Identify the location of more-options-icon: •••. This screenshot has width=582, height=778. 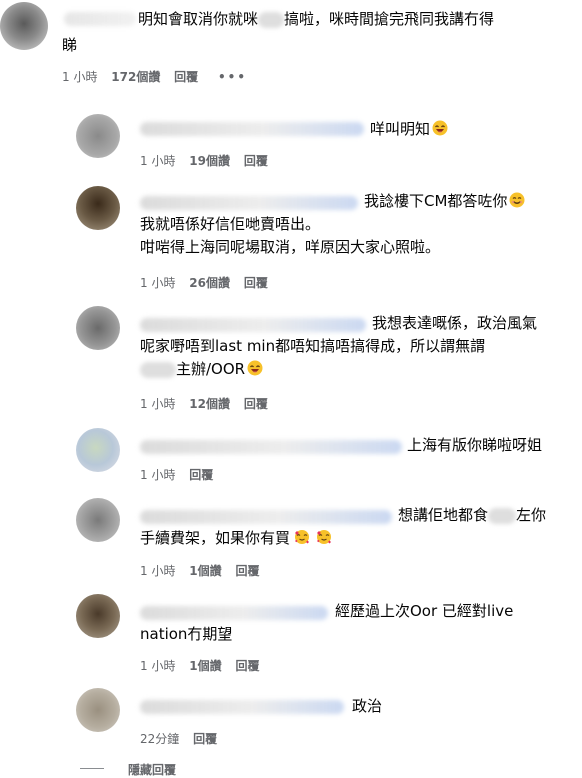
(232, 77).